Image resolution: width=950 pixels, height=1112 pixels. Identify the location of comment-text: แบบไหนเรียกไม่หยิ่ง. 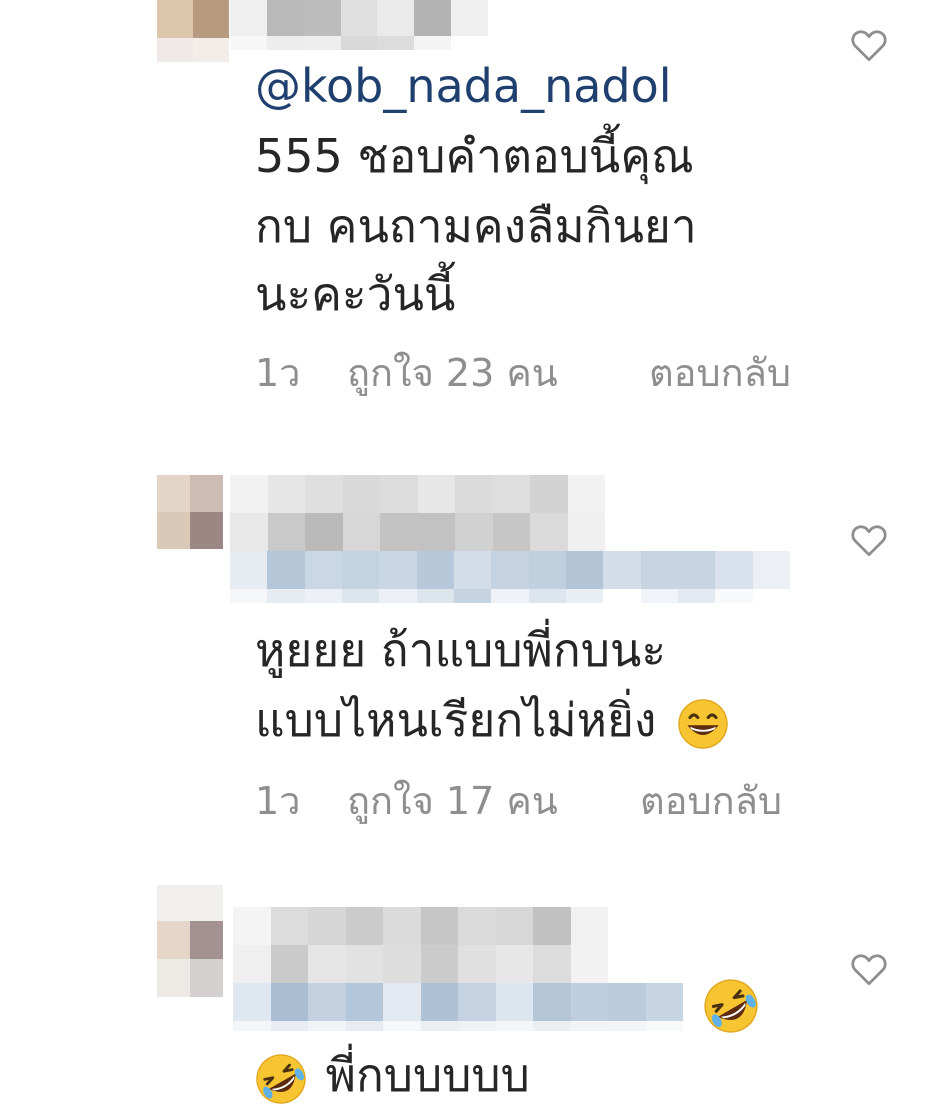
(456, 720).